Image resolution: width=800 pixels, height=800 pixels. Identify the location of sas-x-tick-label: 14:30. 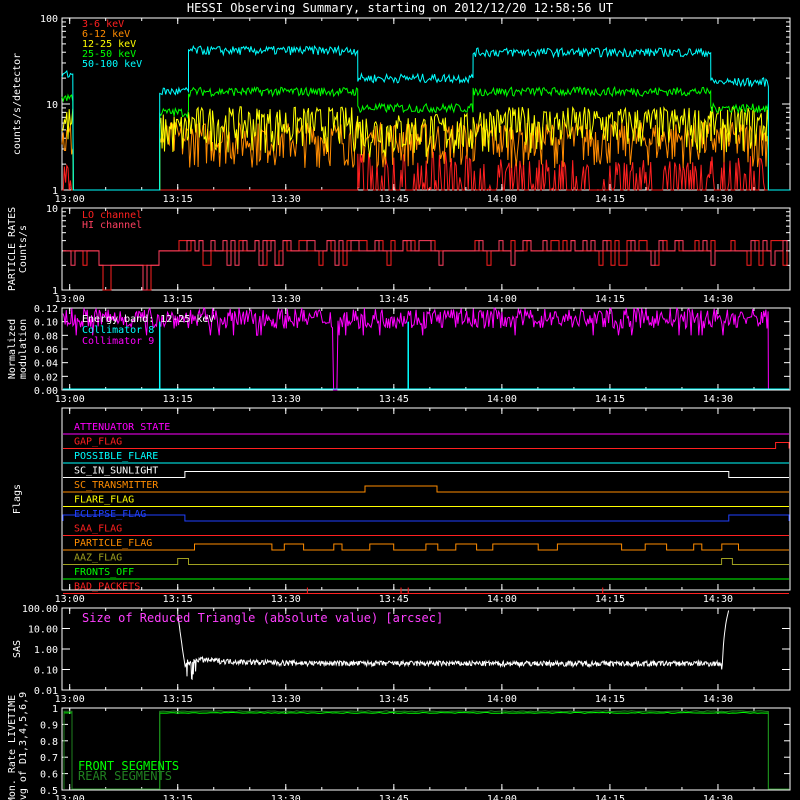
(718, 699).